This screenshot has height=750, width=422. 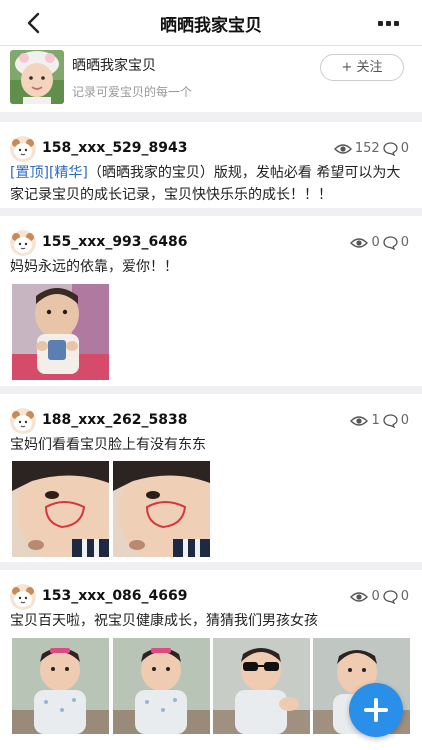 What do you see at coordinates (132, 92) in the screenshot?
I see `group-description: 记录可爱宝贝的每一个` at bounding box center [132, 92].